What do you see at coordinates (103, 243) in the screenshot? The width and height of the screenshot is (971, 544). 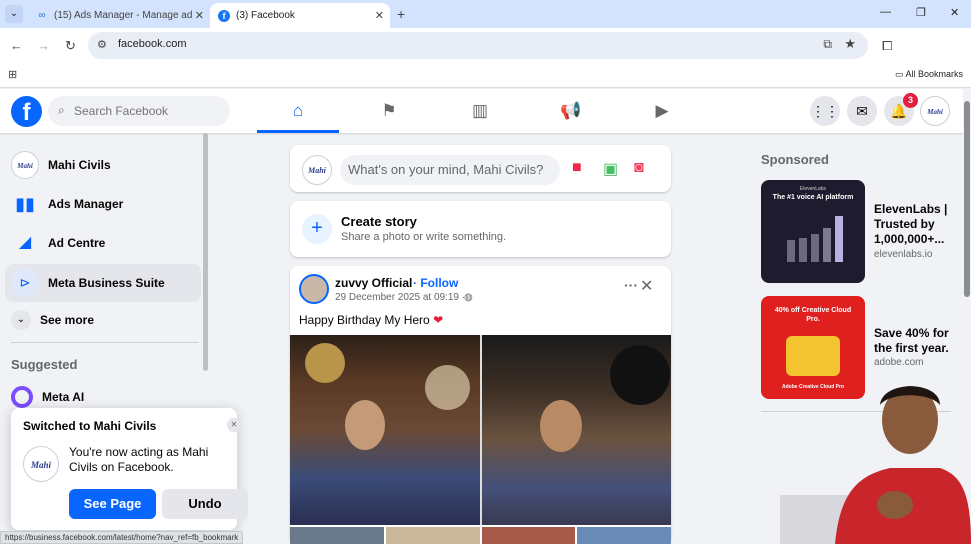 I see `sidebar-item-ad-centre: ◢ Ad Centre` at bounding box center [103, 243].